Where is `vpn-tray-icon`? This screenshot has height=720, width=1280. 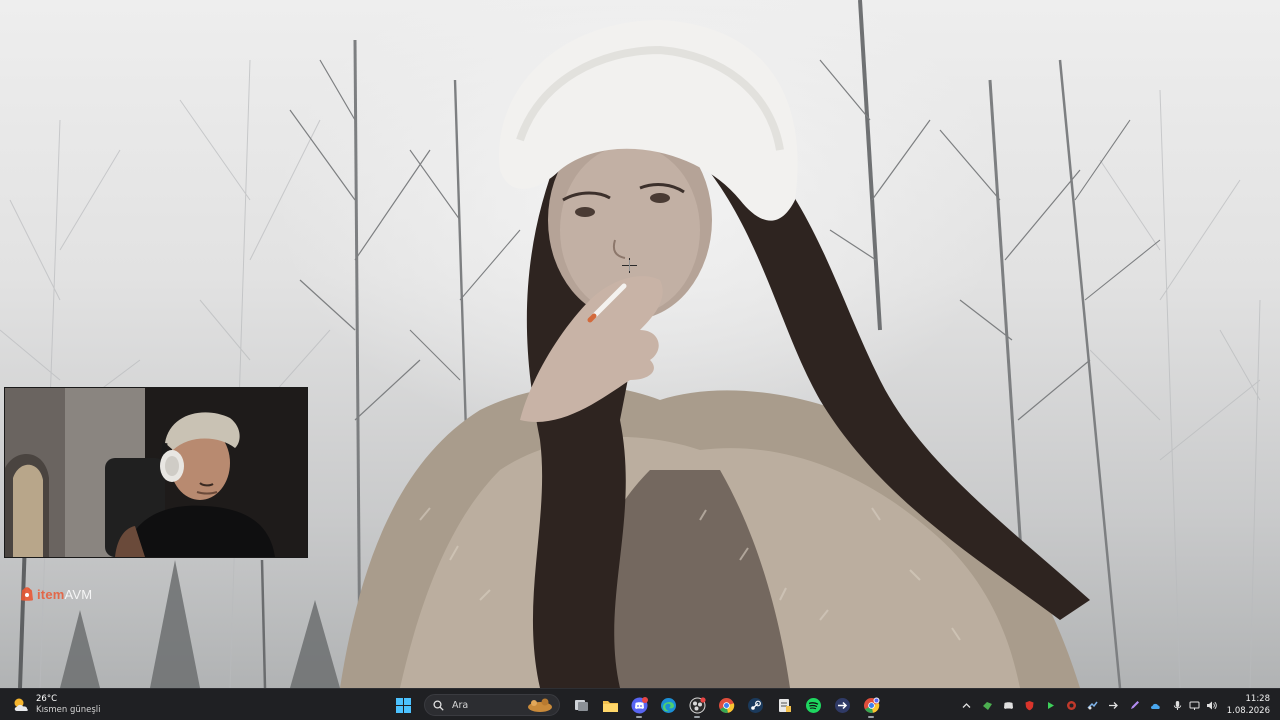
vpn-tray-icon is located at coordinates (1071, 705).